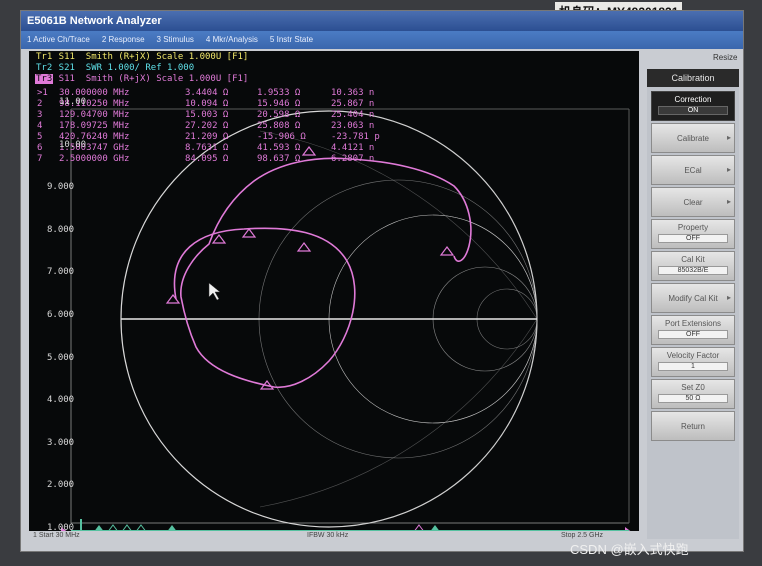  What do you see at coordinates (382, 21) in the screenshot?
I see `window-title: E5061B Network Analyzer` at bounding box center [382, 21].